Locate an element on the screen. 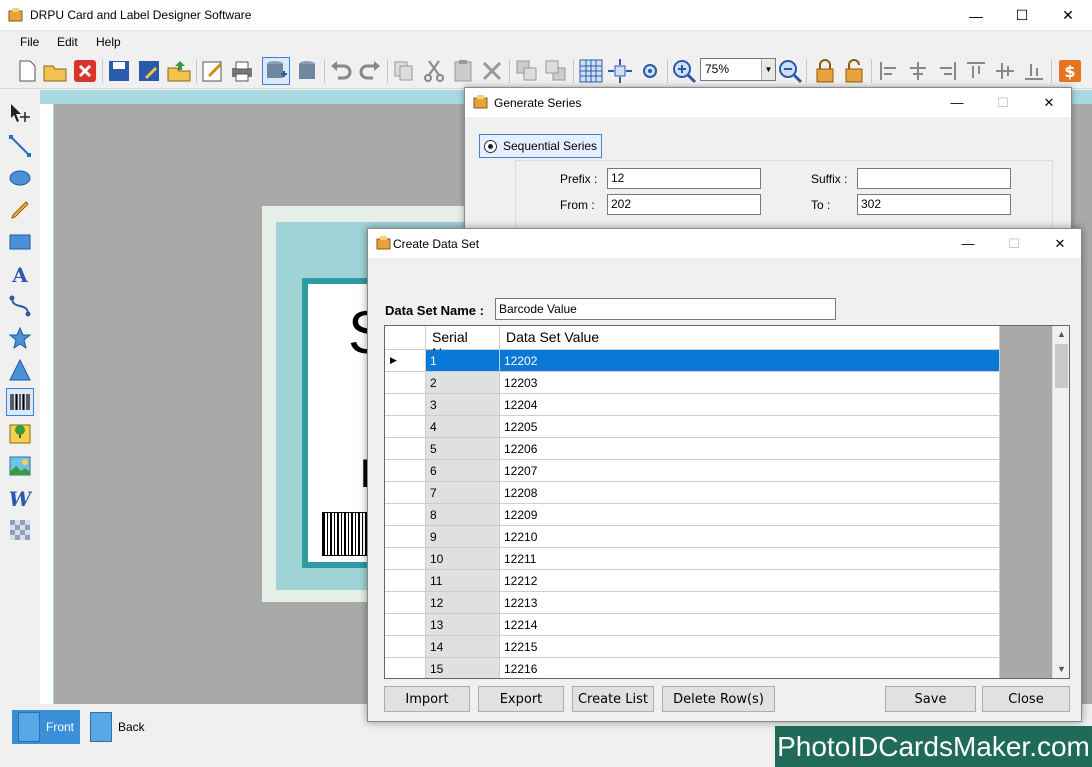 This screenshot has width=1092, height=767. table-row: 2 12203 is located at coordinates (692, 383).